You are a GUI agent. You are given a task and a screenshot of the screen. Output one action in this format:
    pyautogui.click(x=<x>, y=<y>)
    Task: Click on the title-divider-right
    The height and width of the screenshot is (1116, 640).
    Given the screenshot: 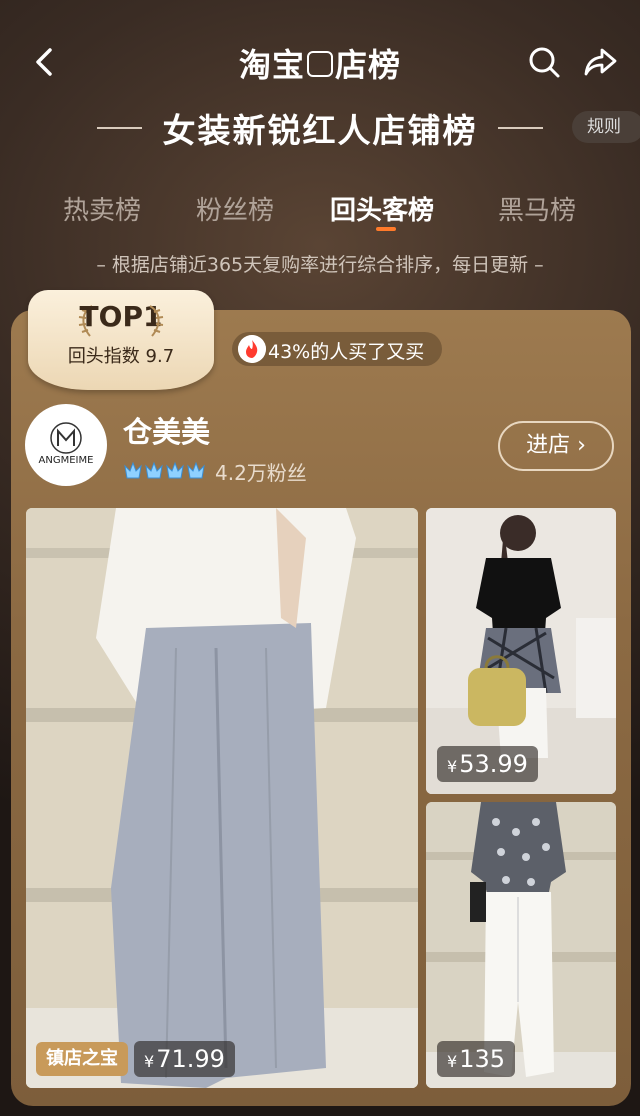 What is the action you would take?
    pyautogui.click(x=520, y=128)
    